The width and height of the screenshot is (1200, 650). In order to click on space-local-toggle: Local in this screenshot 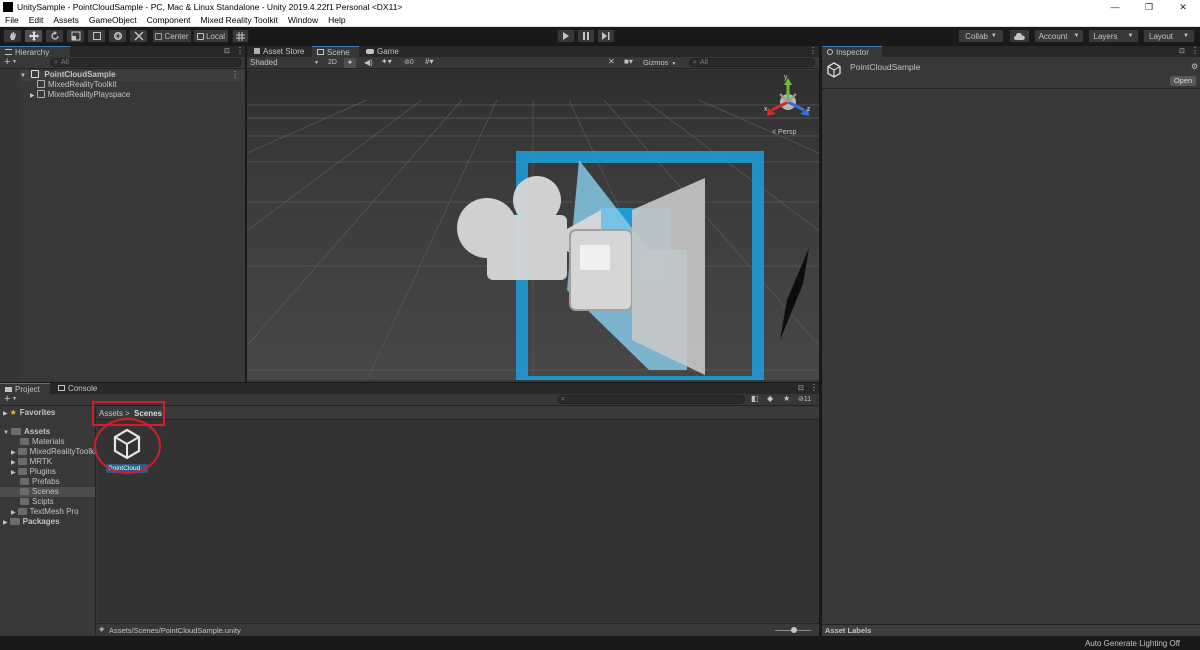, I will do `click(211, 36)`.